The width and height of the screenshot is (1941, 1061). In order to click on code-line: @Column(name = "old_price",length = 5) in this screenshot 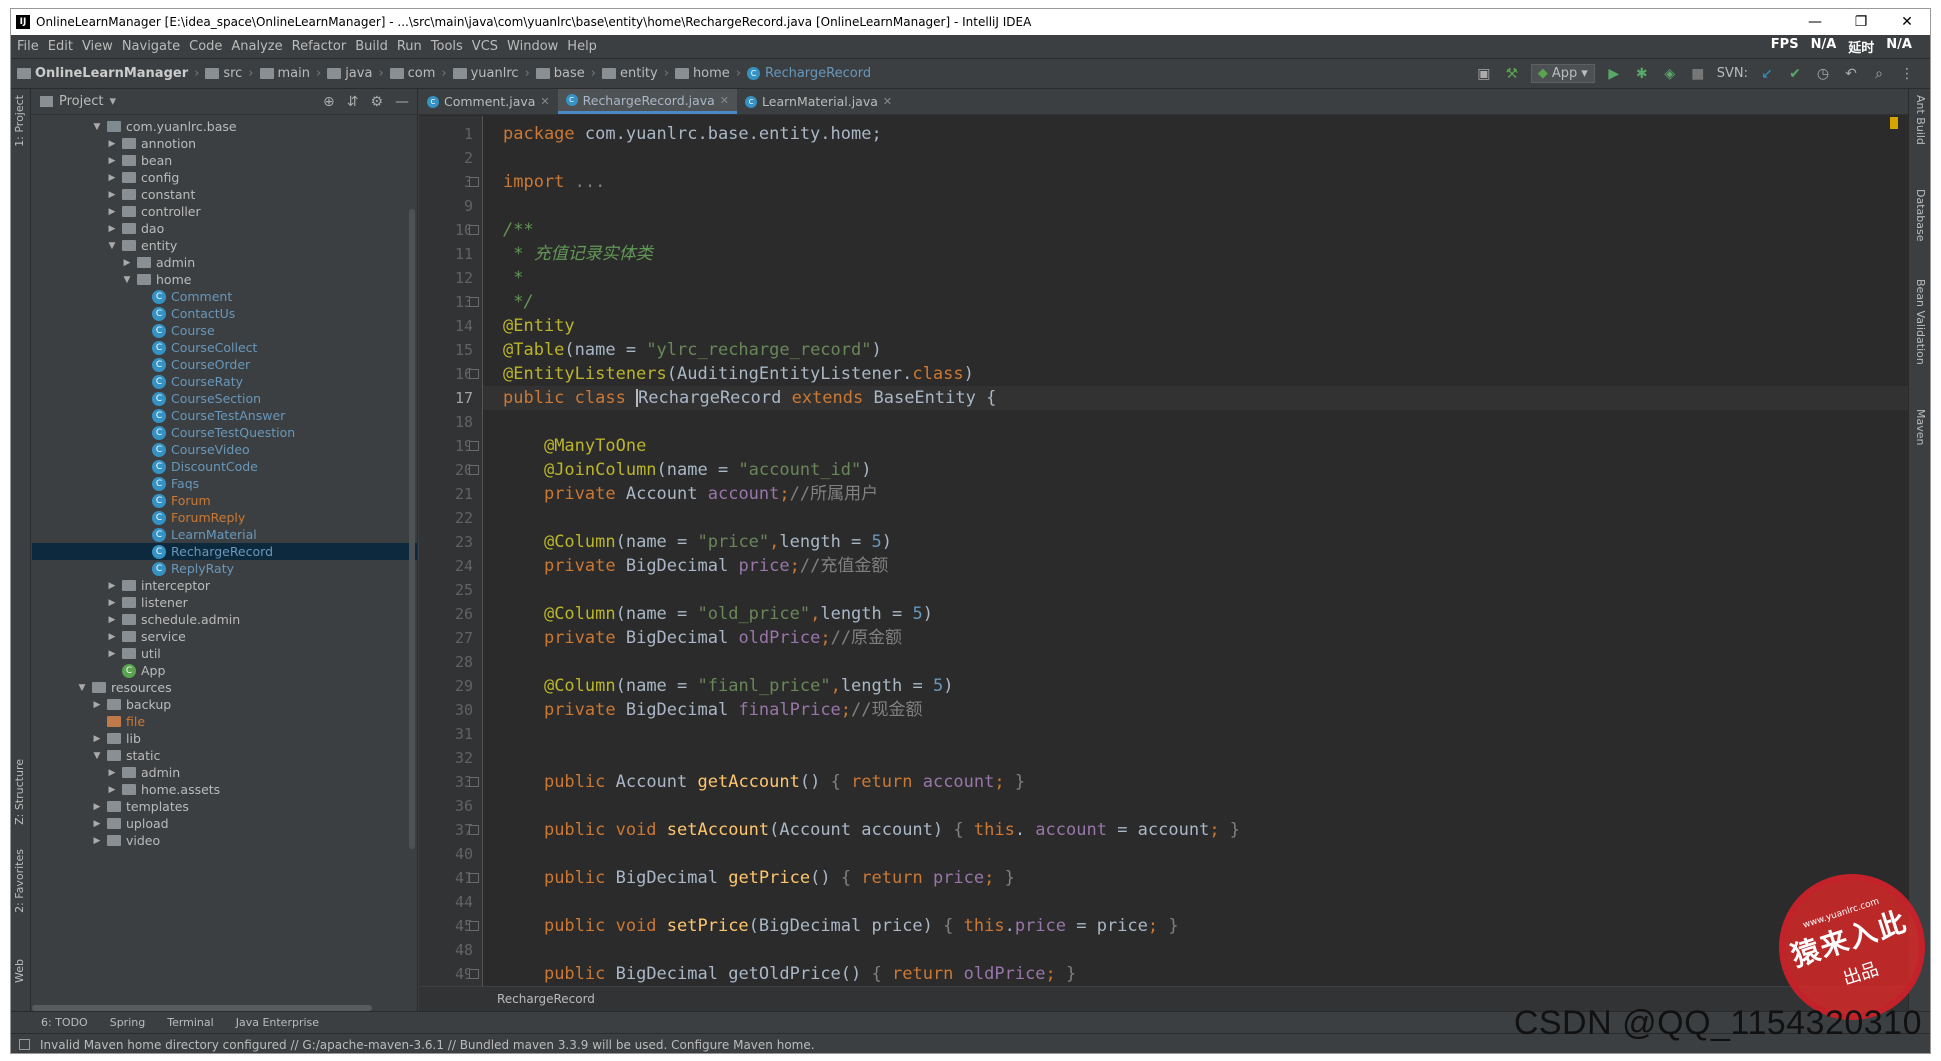, I will do `click(718, 614)`.